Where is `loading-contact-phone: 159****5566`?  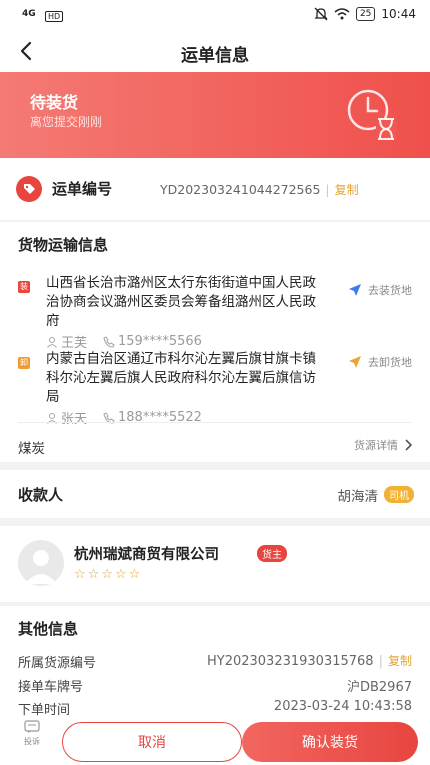
loading-contact-phone: 159****5566 is located at coordinates (160, 341).